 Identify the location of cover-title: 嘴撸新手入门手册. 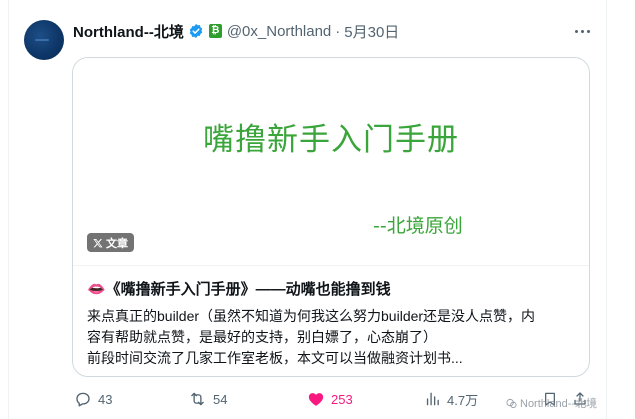
(331, 140).